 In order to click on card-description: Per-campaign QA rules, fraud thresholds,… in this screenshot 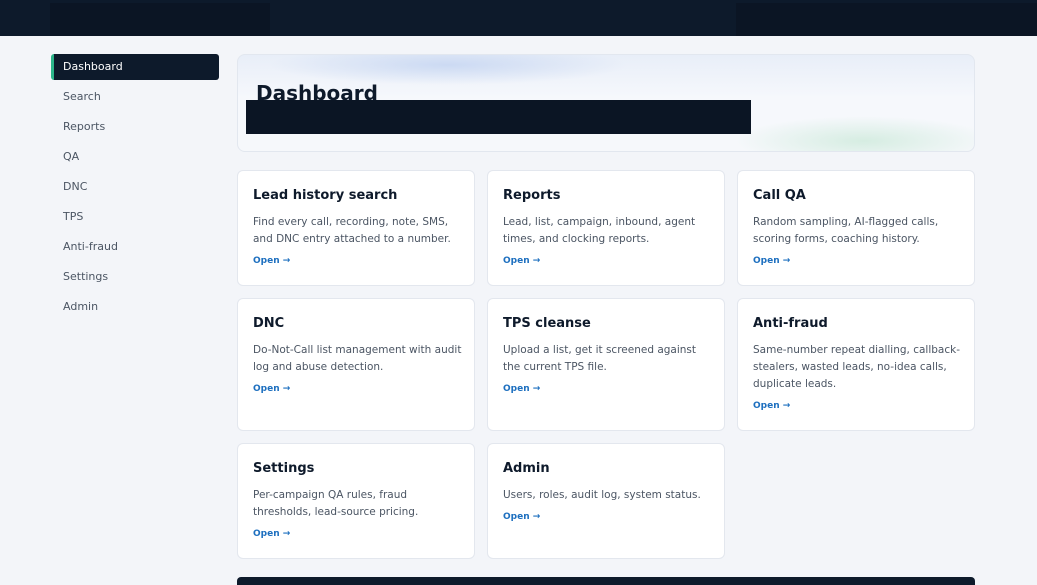, I will do `click(336, 503)`.